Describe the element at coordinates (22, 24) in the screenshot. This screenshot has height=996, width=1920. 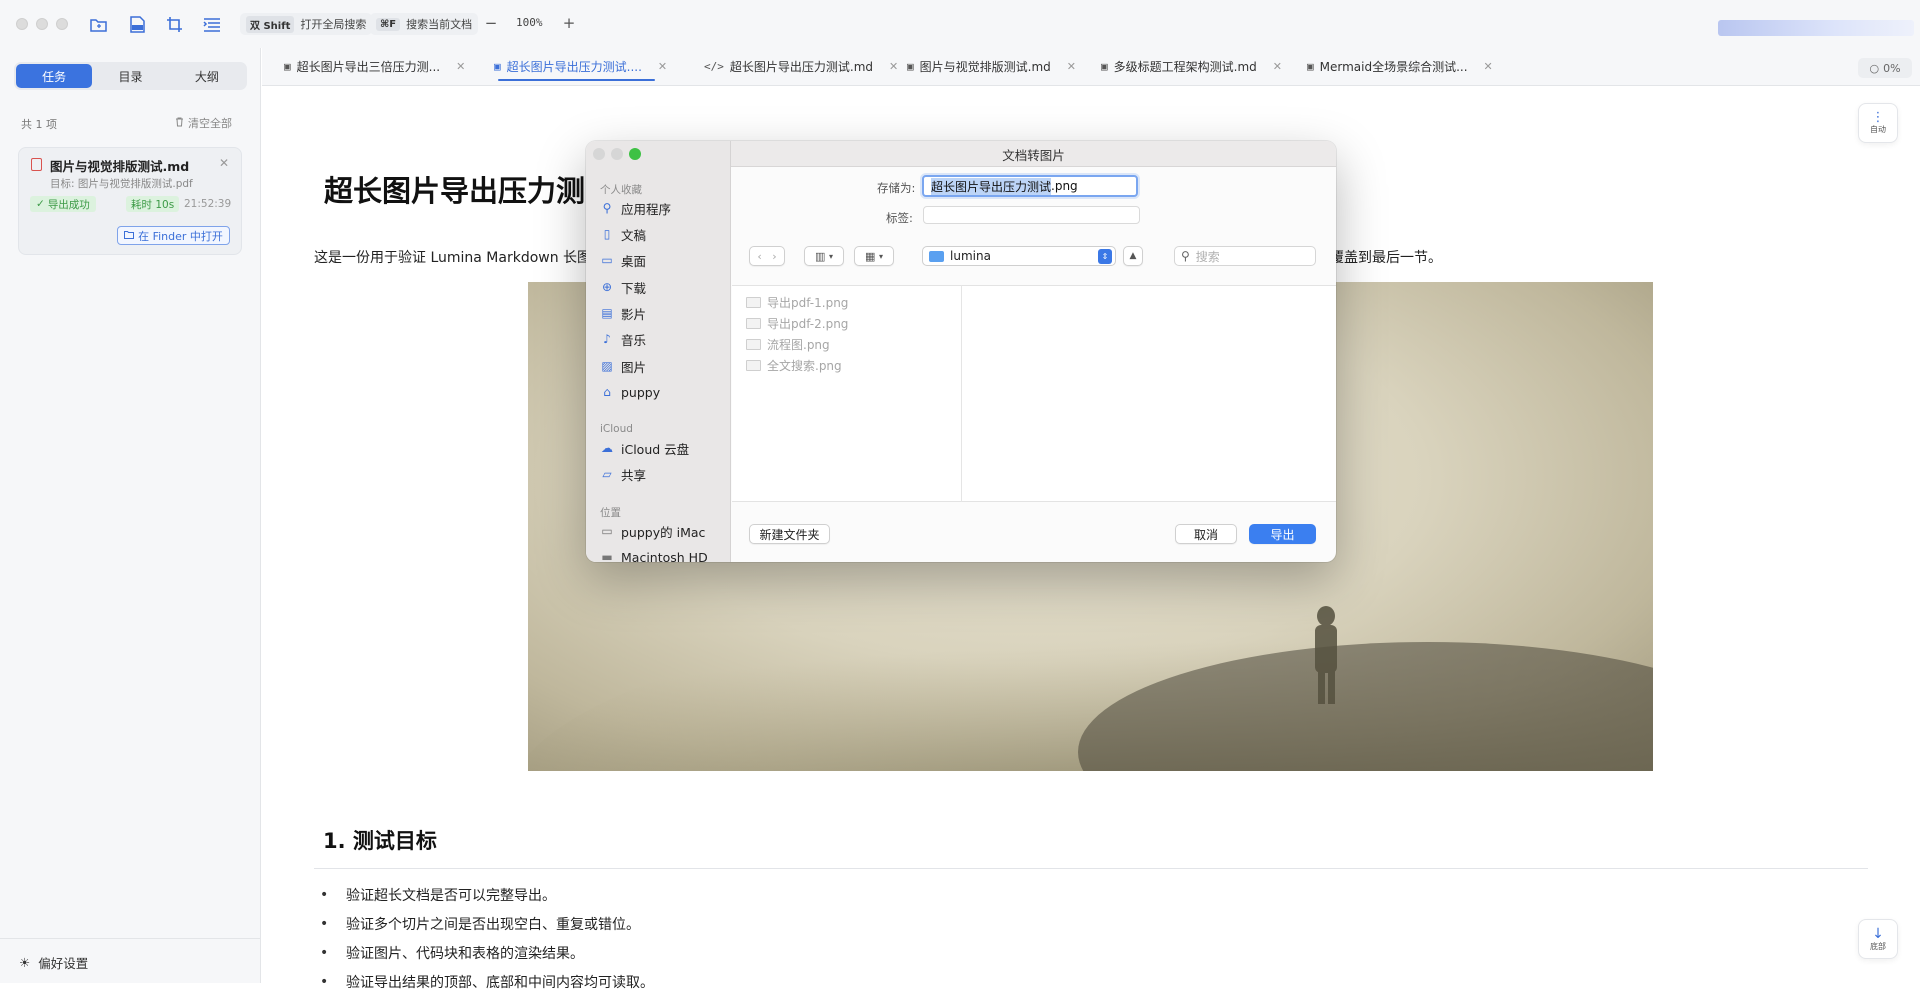
I see `window-close-button` at that location.